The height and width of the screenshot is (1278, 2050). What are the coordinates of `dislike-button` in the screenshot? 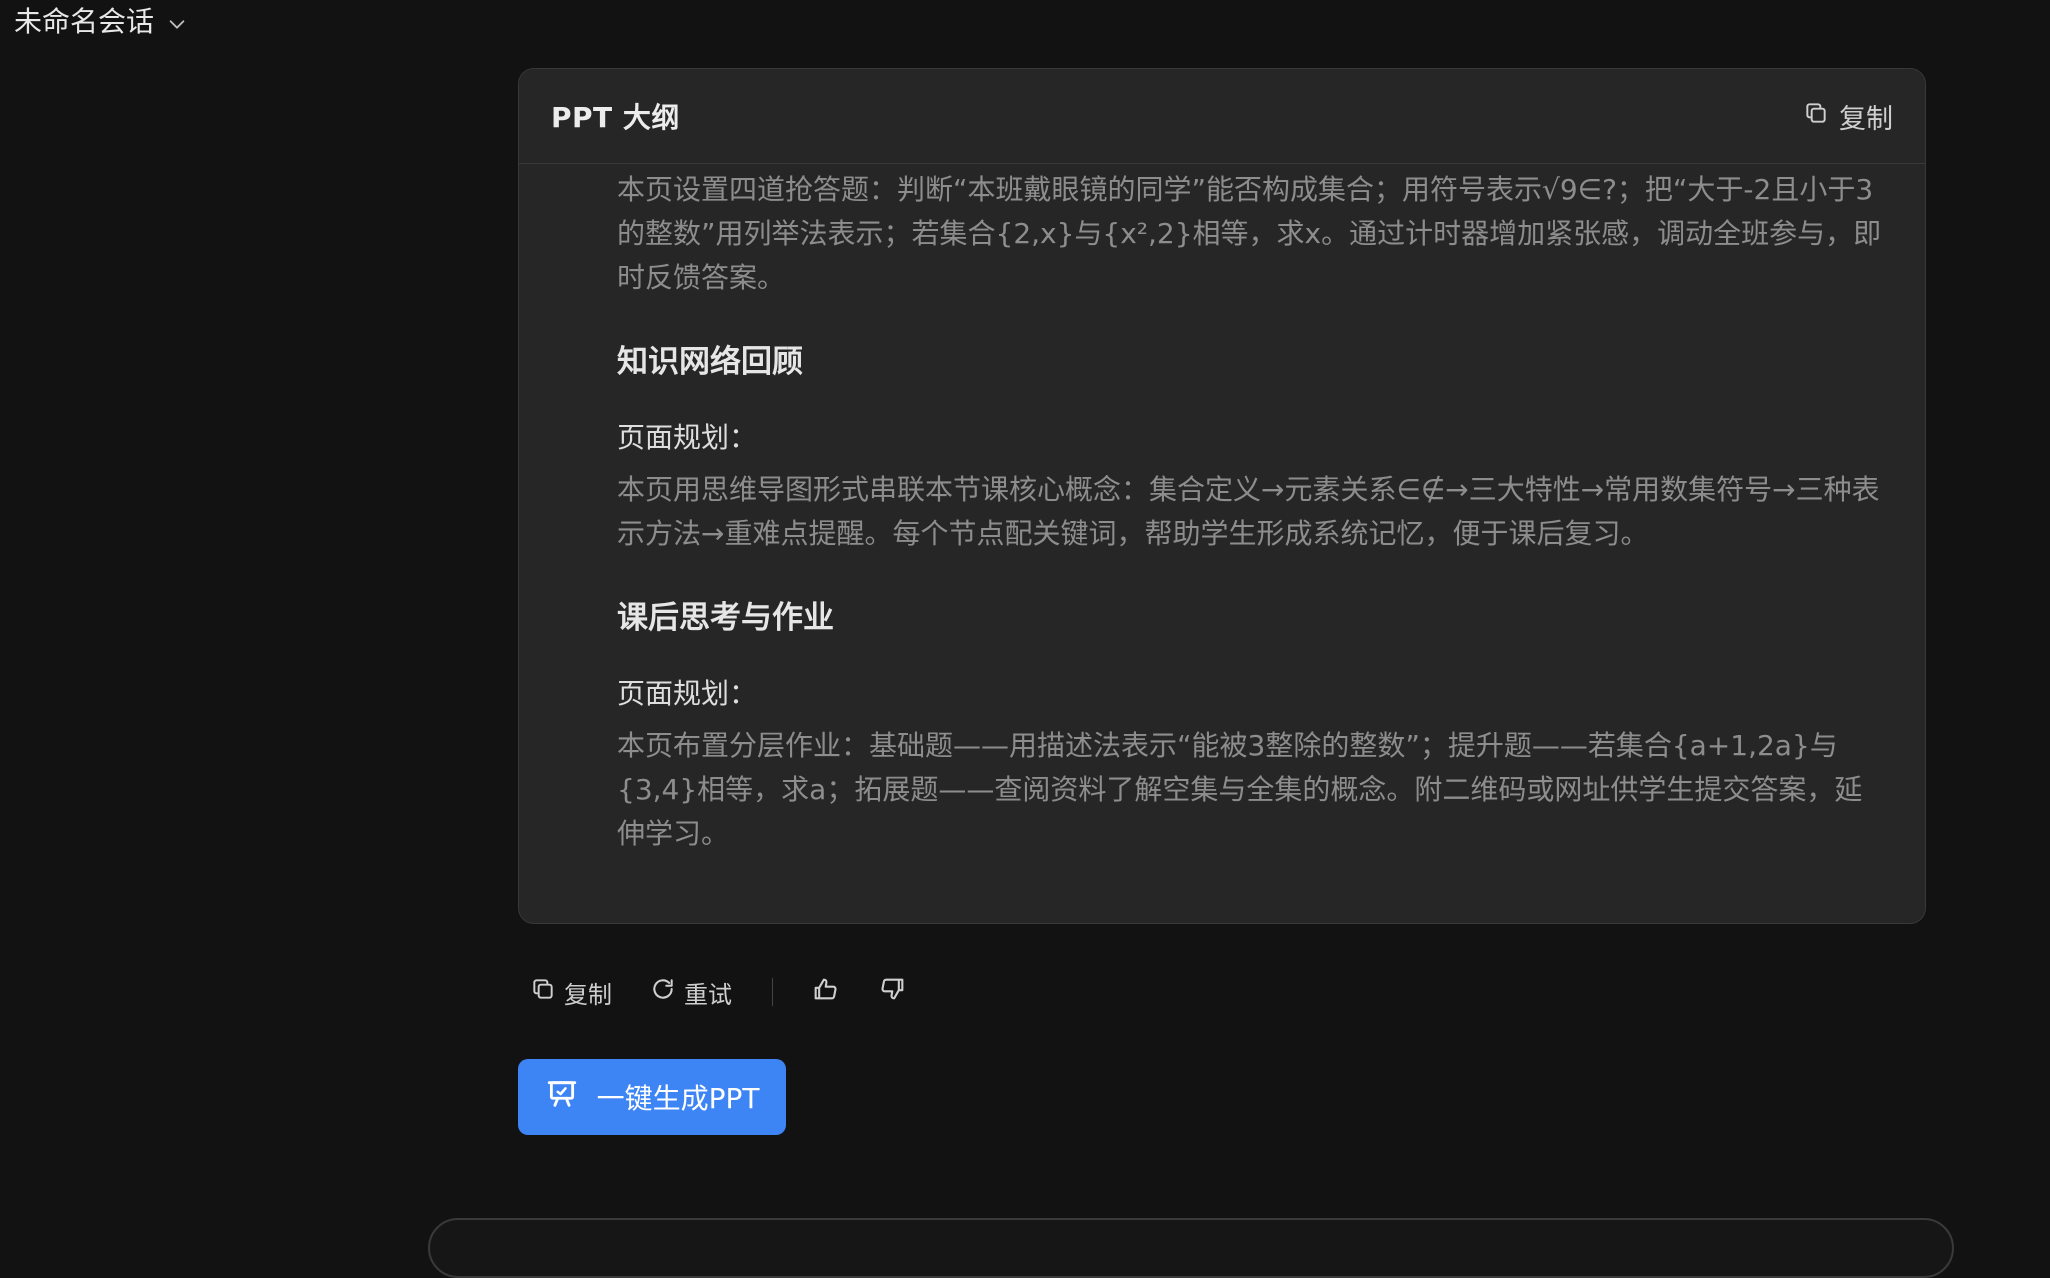 It's located at (893, 992).